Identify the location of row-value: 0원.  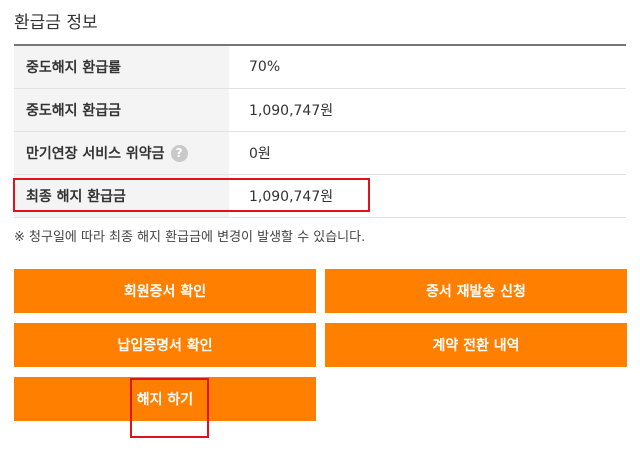
(260, 154).